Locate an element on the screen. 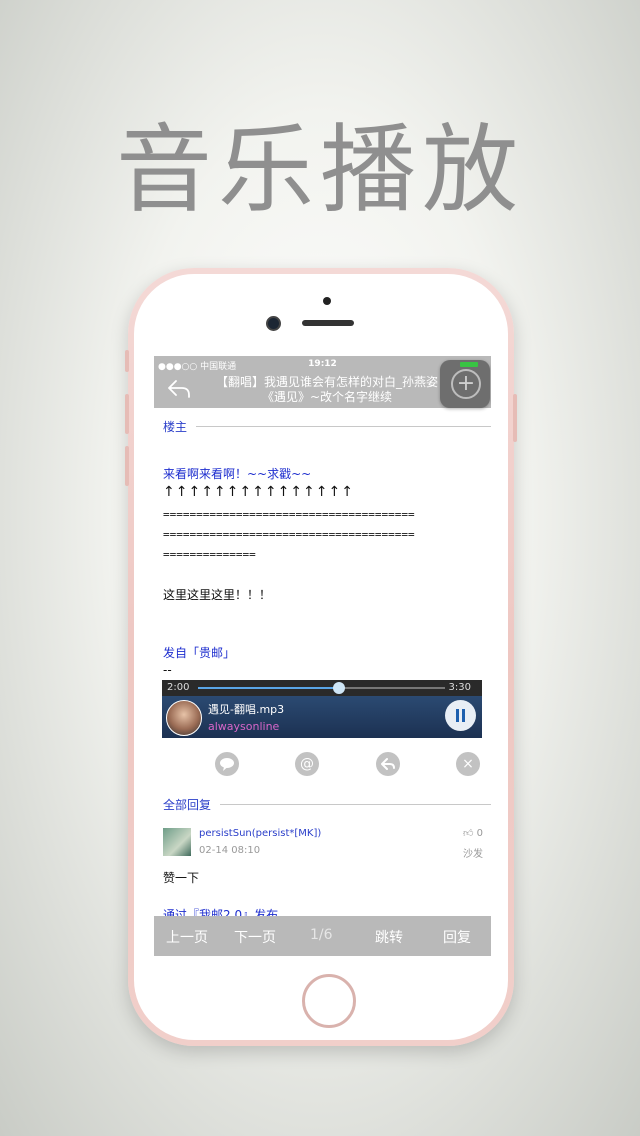 Image resolution: width=640 pixels, height=1136 pixels. close-icon: × is located at coordinates (468, 764).